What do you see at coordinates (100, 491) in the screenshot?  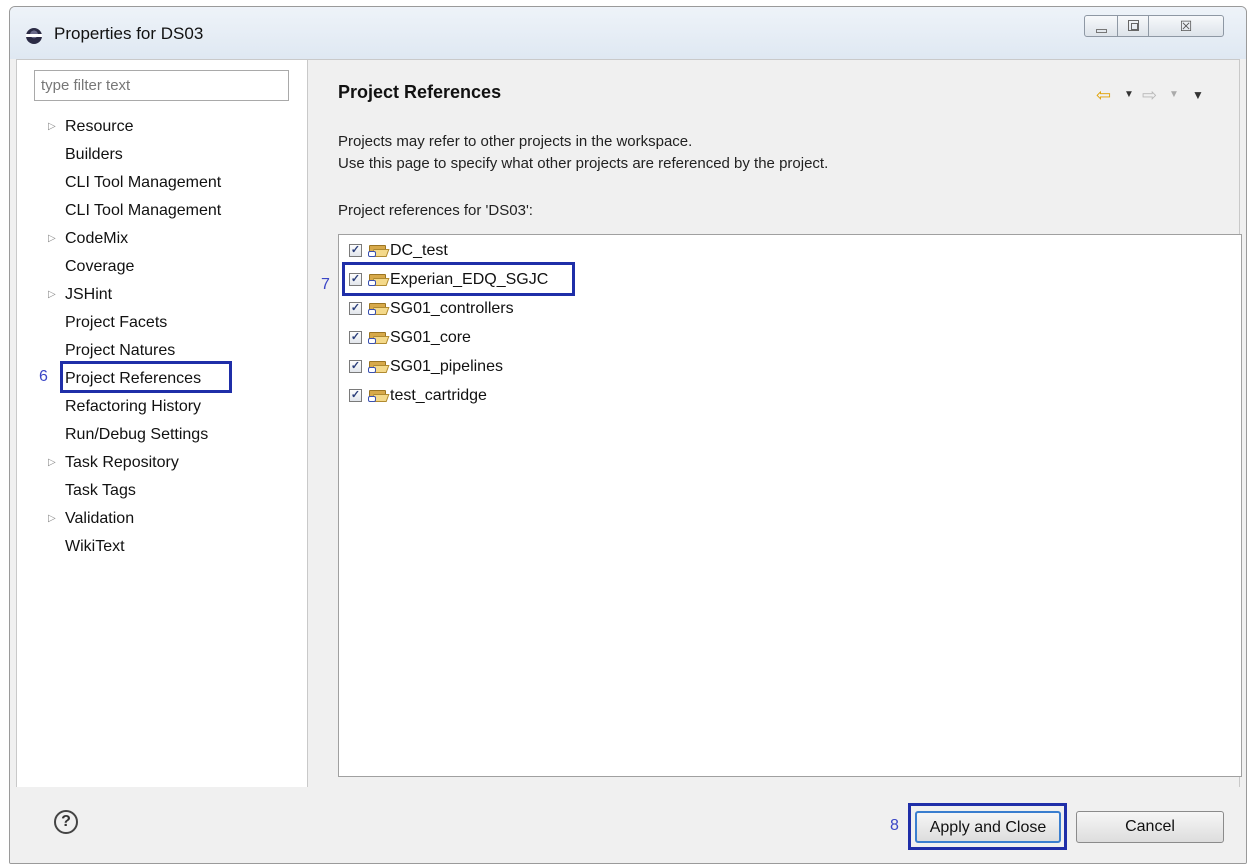 I see `tree-item-task-tags: Task Tags` at bounding box center [100, 491].